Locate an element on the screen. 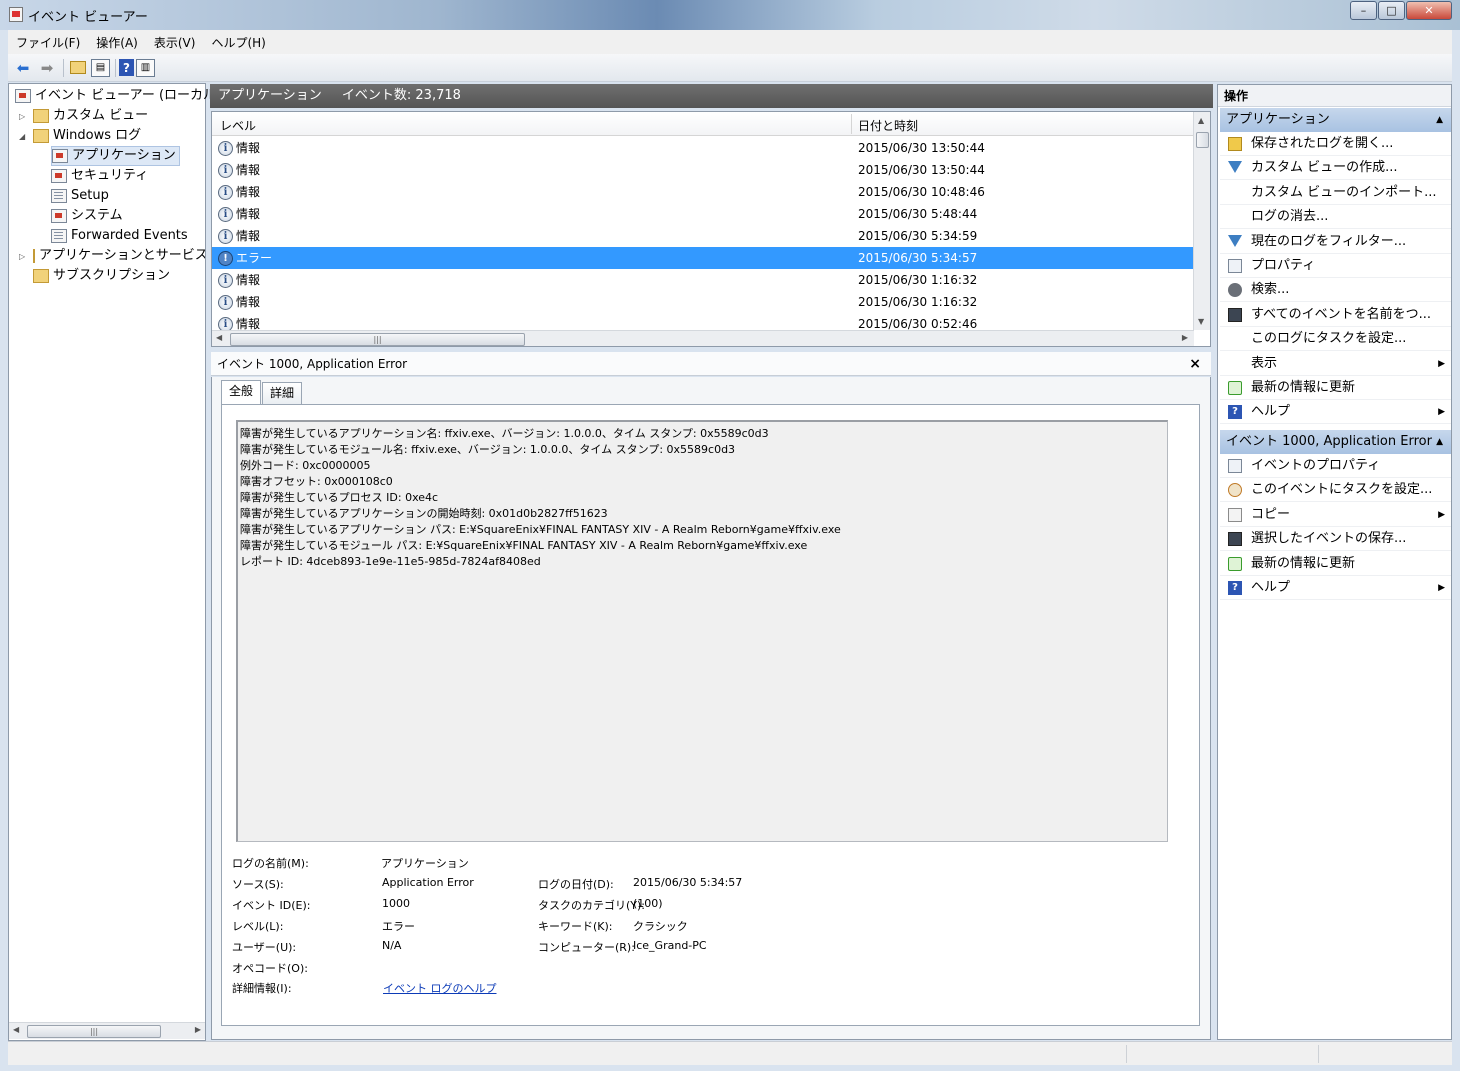 This screenshot has width=1460, height=1071. help-icon: ? is located at coordinates (126, 67).